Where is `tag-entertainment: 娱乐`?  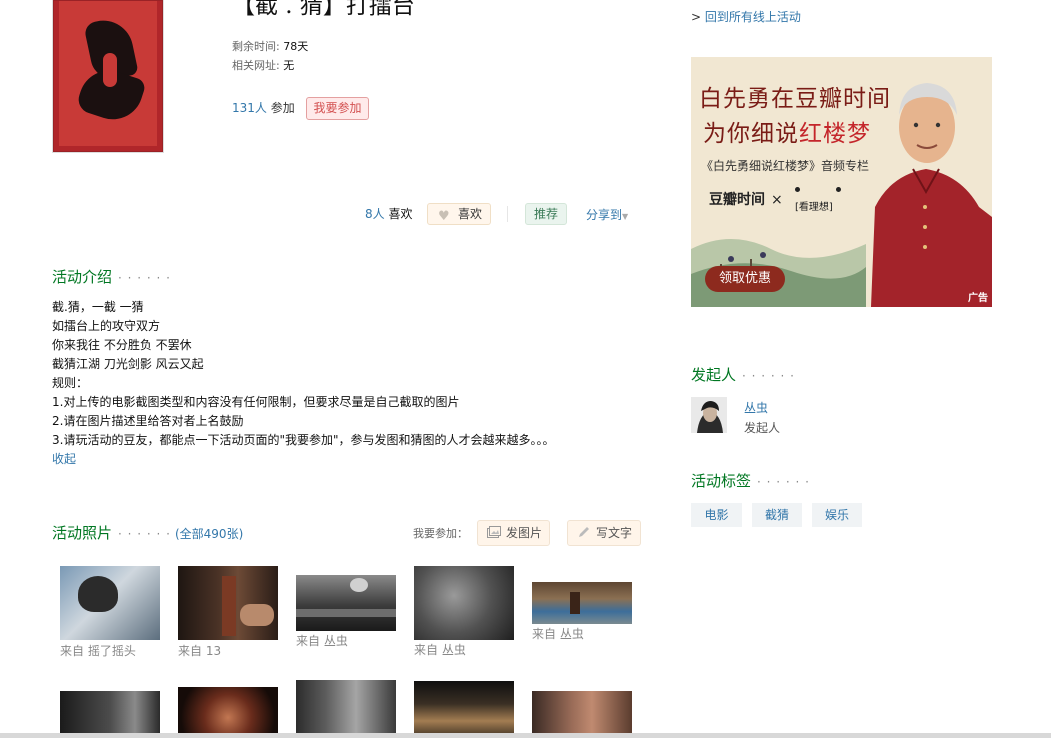
tag-entertainment: 娱乐 is located at coordinates (837, 515).